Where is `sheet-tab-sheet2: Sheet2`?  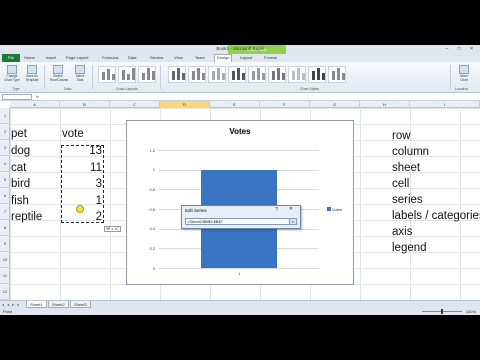
sheet-tab-sheet2: Sheet2 is located at coordinates (58, 304).